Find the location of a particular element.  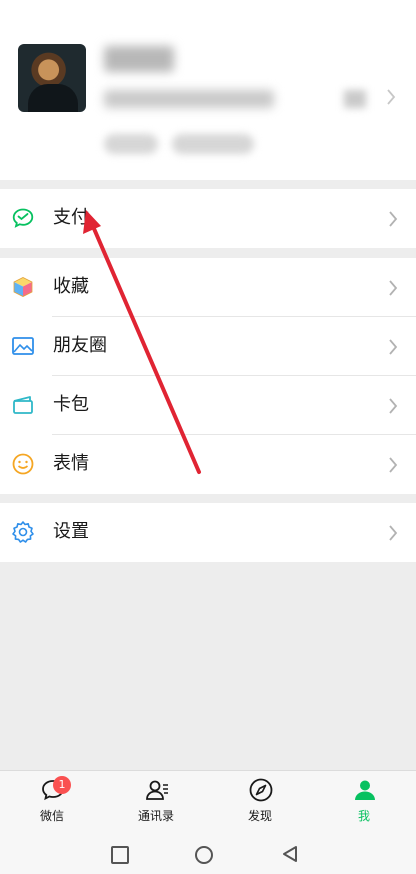

contacts-icon is located at coordinates (157, 790).